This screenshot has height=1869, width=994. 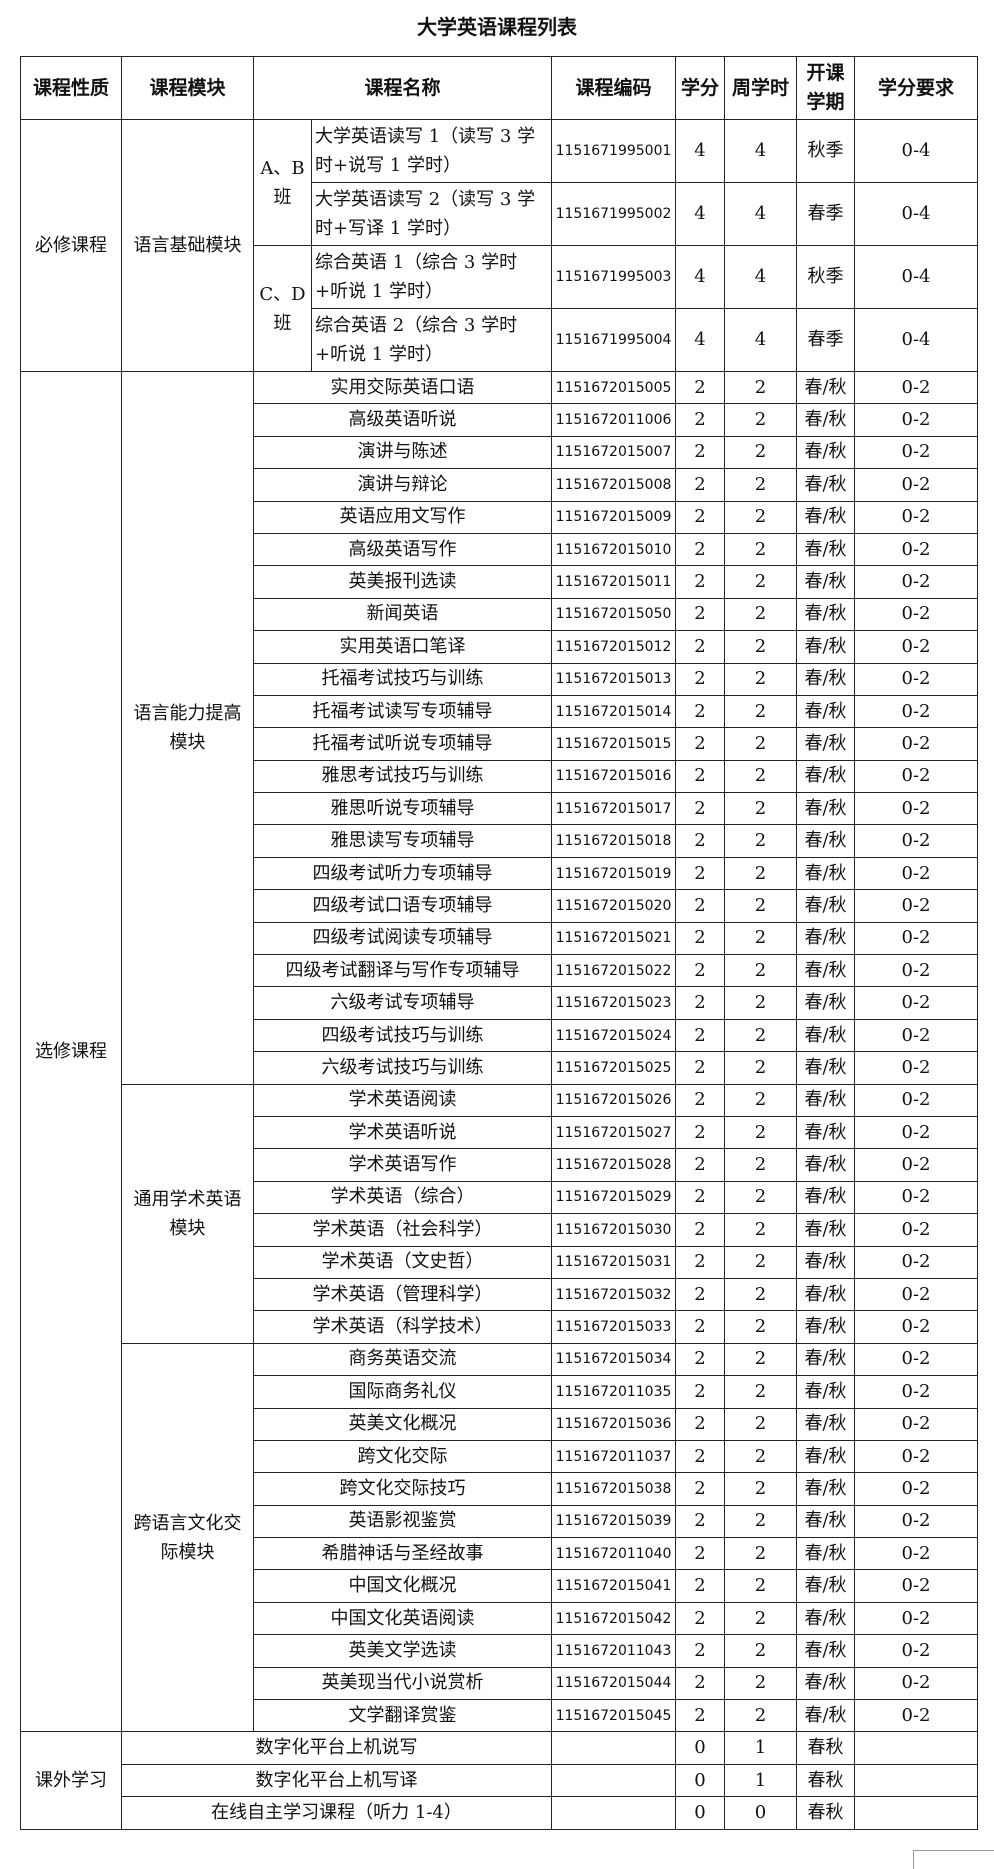 I want to click on table-row: 通用学术英语模块 学术英语阅读 1151672015026 2 2 春/秋 0-2, so click(x=500, y=1213).